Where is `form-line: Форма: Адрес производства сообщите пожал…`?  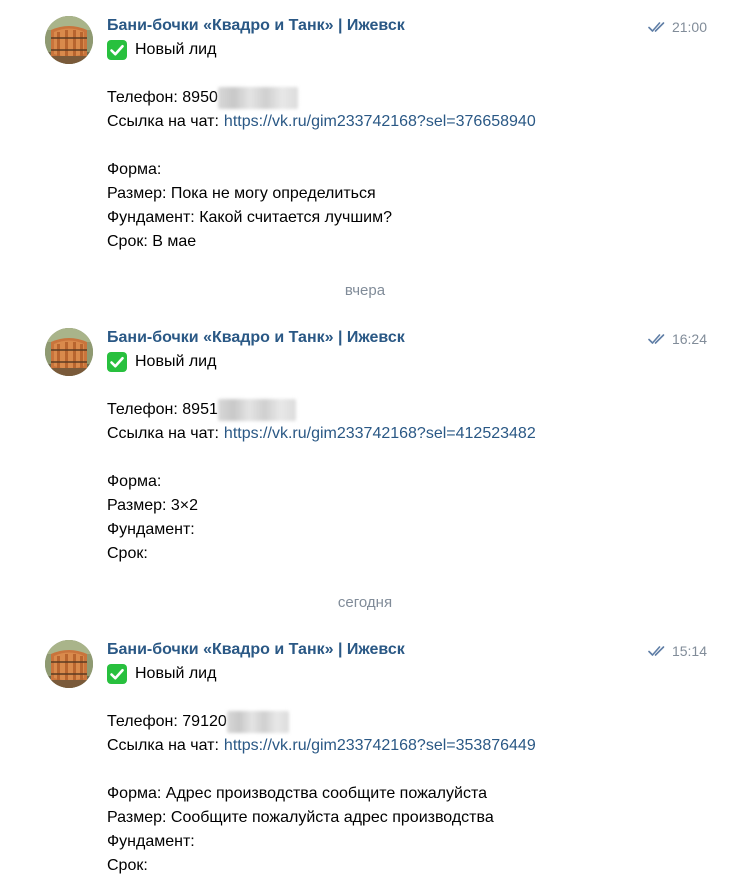 form-line: Форма: Адрес производства сообщите пожал… is located at coordinates (321, 794).